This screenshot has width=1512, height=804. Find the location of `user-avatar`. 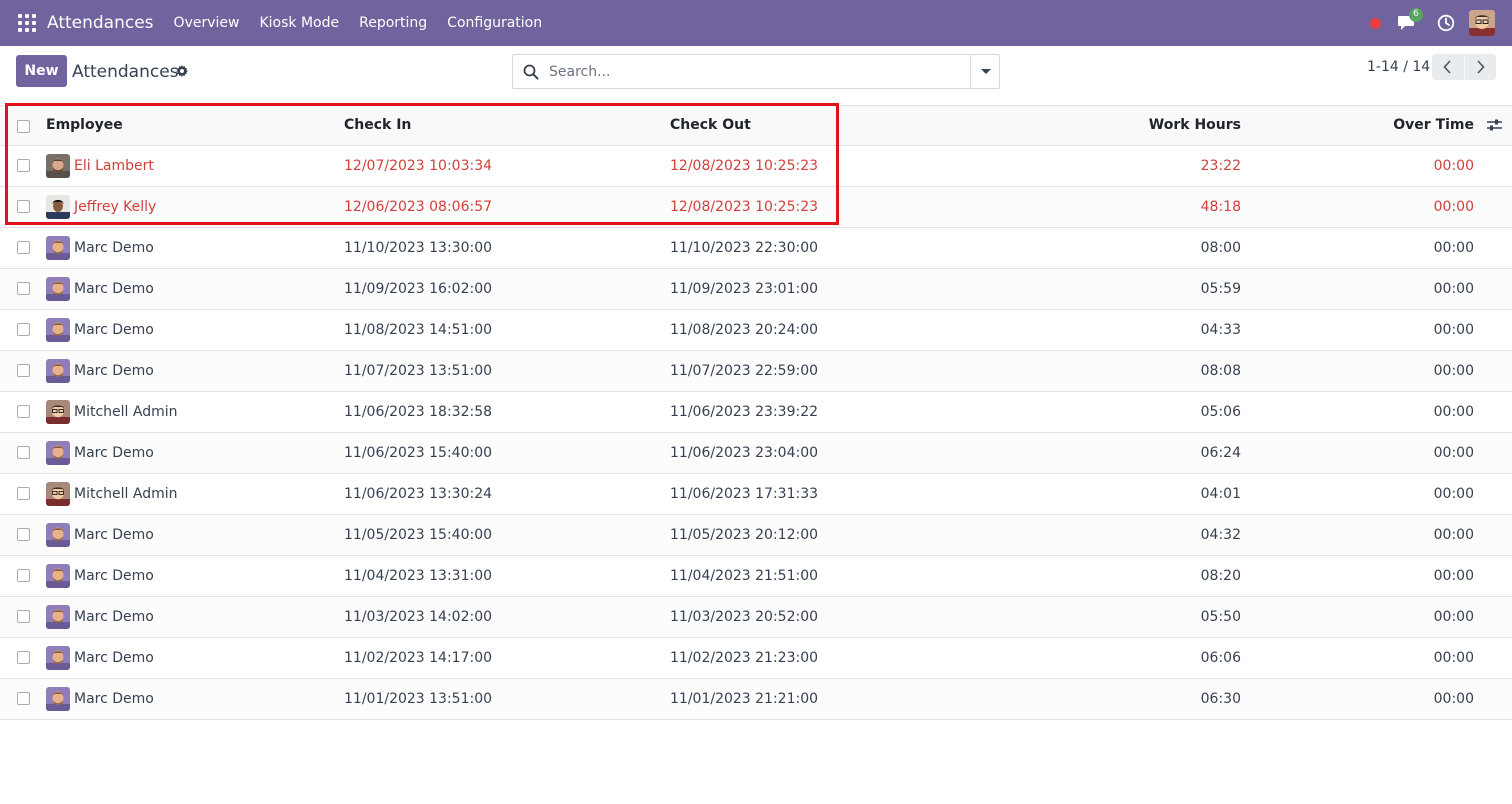

user-avatar is located at coordinates (1482, 23).